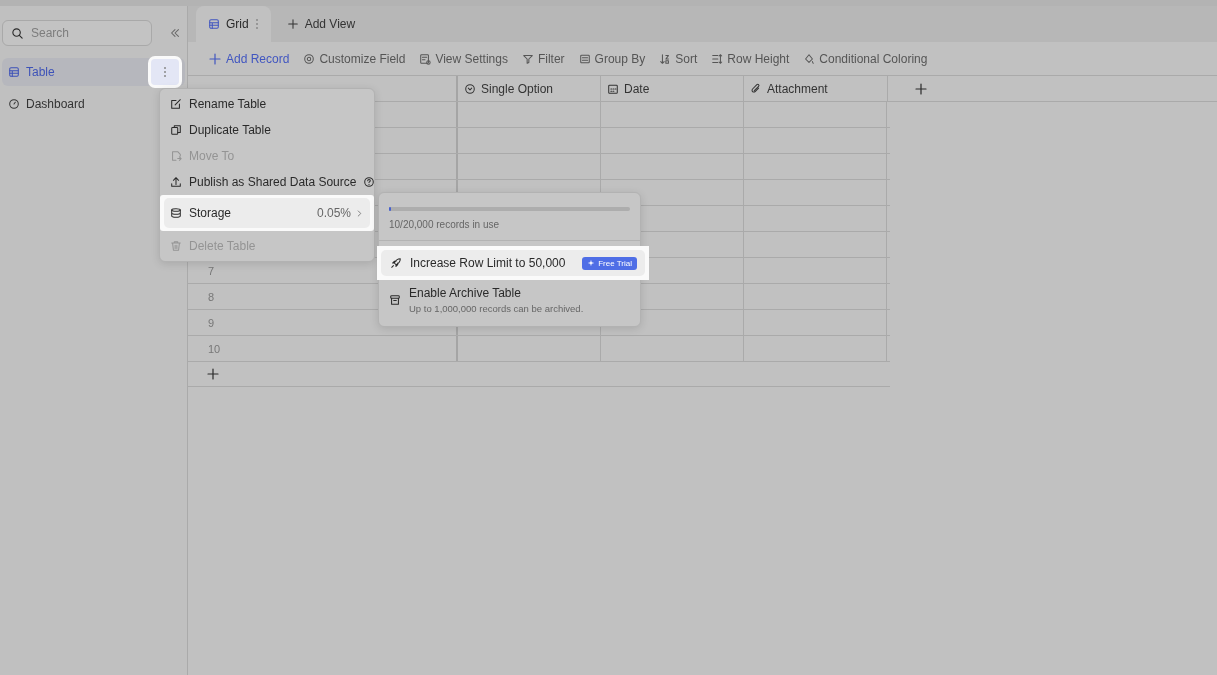 This screenshot has height=675, width=1217. Describe the element at coordinates (321, 24) in the screenshot. I see `tab: Add View` at that location.